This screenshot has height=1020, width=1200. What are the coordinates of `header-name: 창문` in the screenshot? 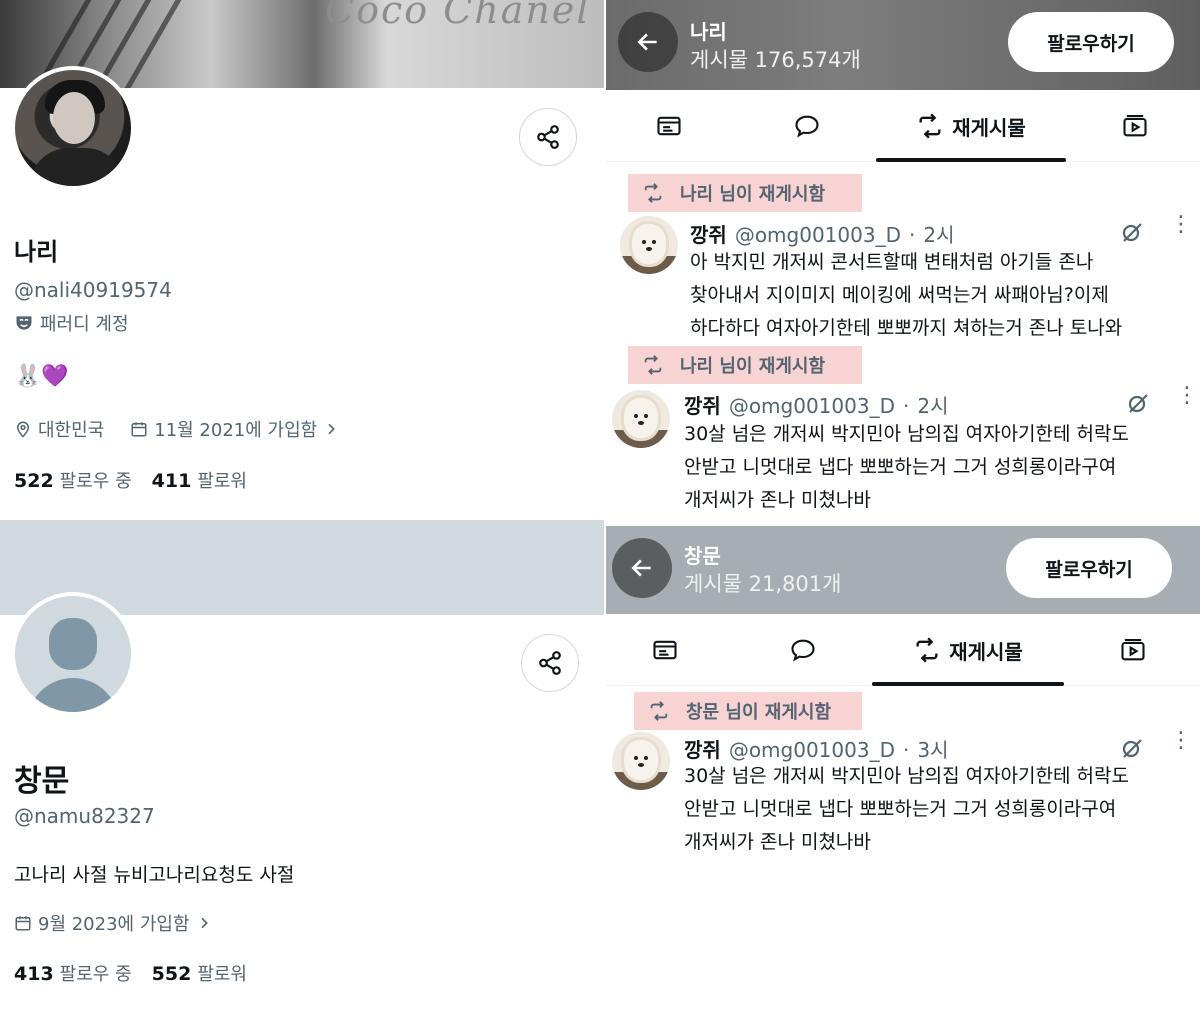 It's located at (702, 556).